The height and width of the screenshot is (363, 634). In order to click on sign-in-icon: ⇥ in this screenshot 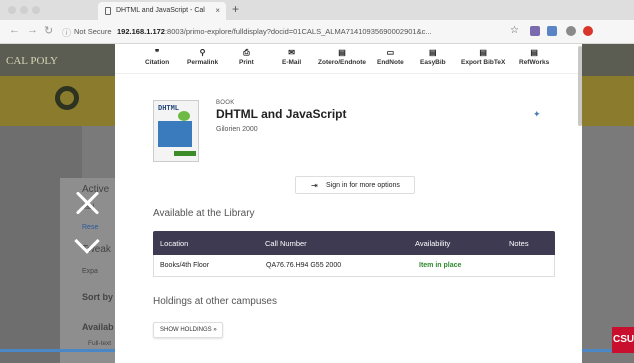, I will do `click(314, 185)`.